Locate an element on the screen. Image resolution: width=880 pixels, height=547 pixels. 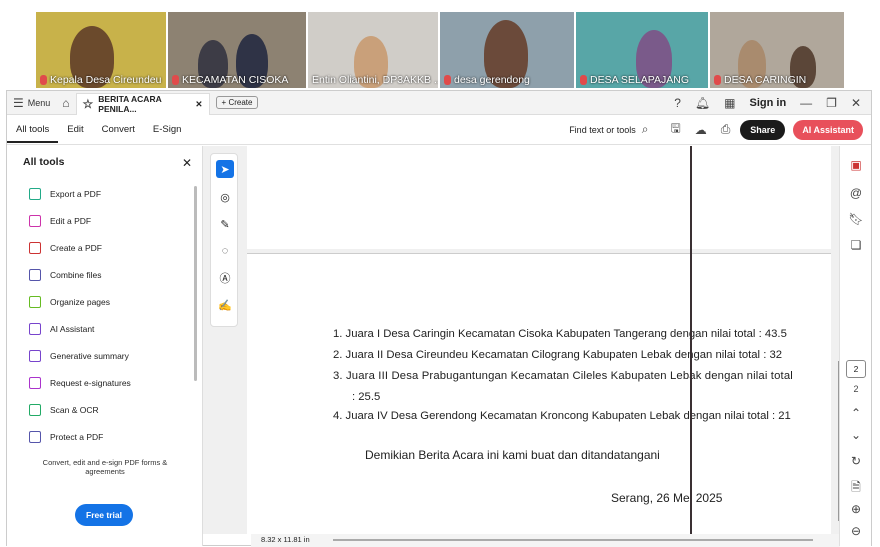
tool-request-esignatures: Request e-signatures is located at coordinates (80, 383).